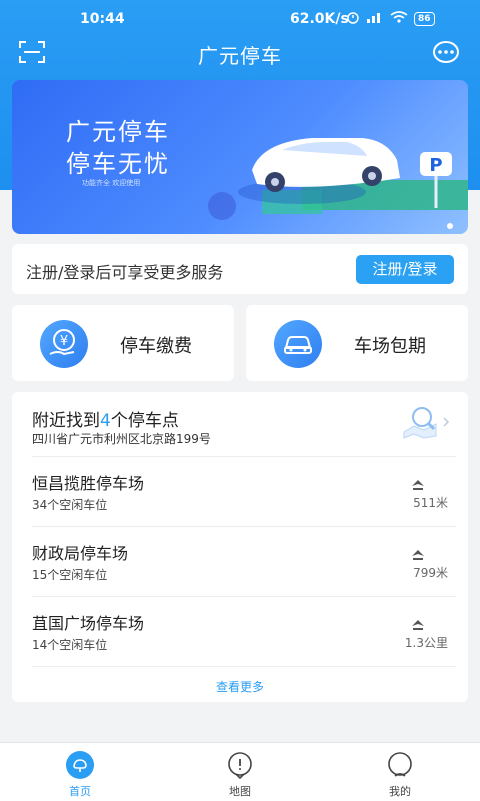 This screenshot has height=801, width=480. What do you see at coordinates (240, 561) in the screenshot?
I see `parking-lot-item: 财政局停车场 15个空闲车位 799米` at bounding box center [240, 561].